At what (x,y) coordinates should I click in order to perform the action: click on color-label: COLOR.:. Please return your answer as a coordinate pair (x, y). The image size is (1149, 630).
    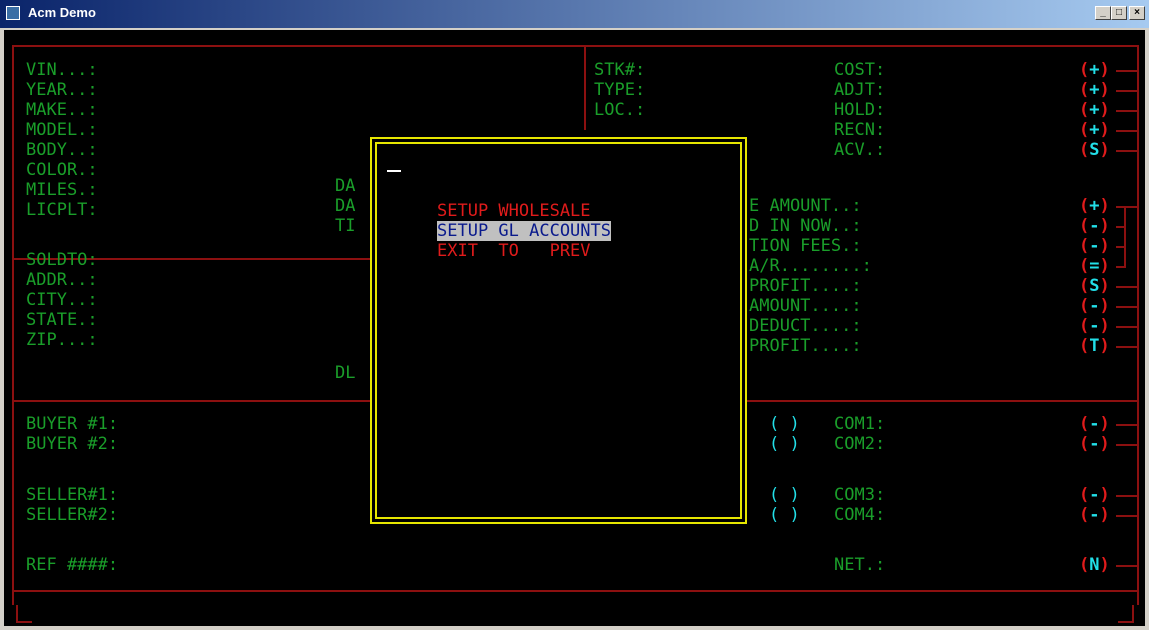
    Looking at the image, I should click on (62, 170).